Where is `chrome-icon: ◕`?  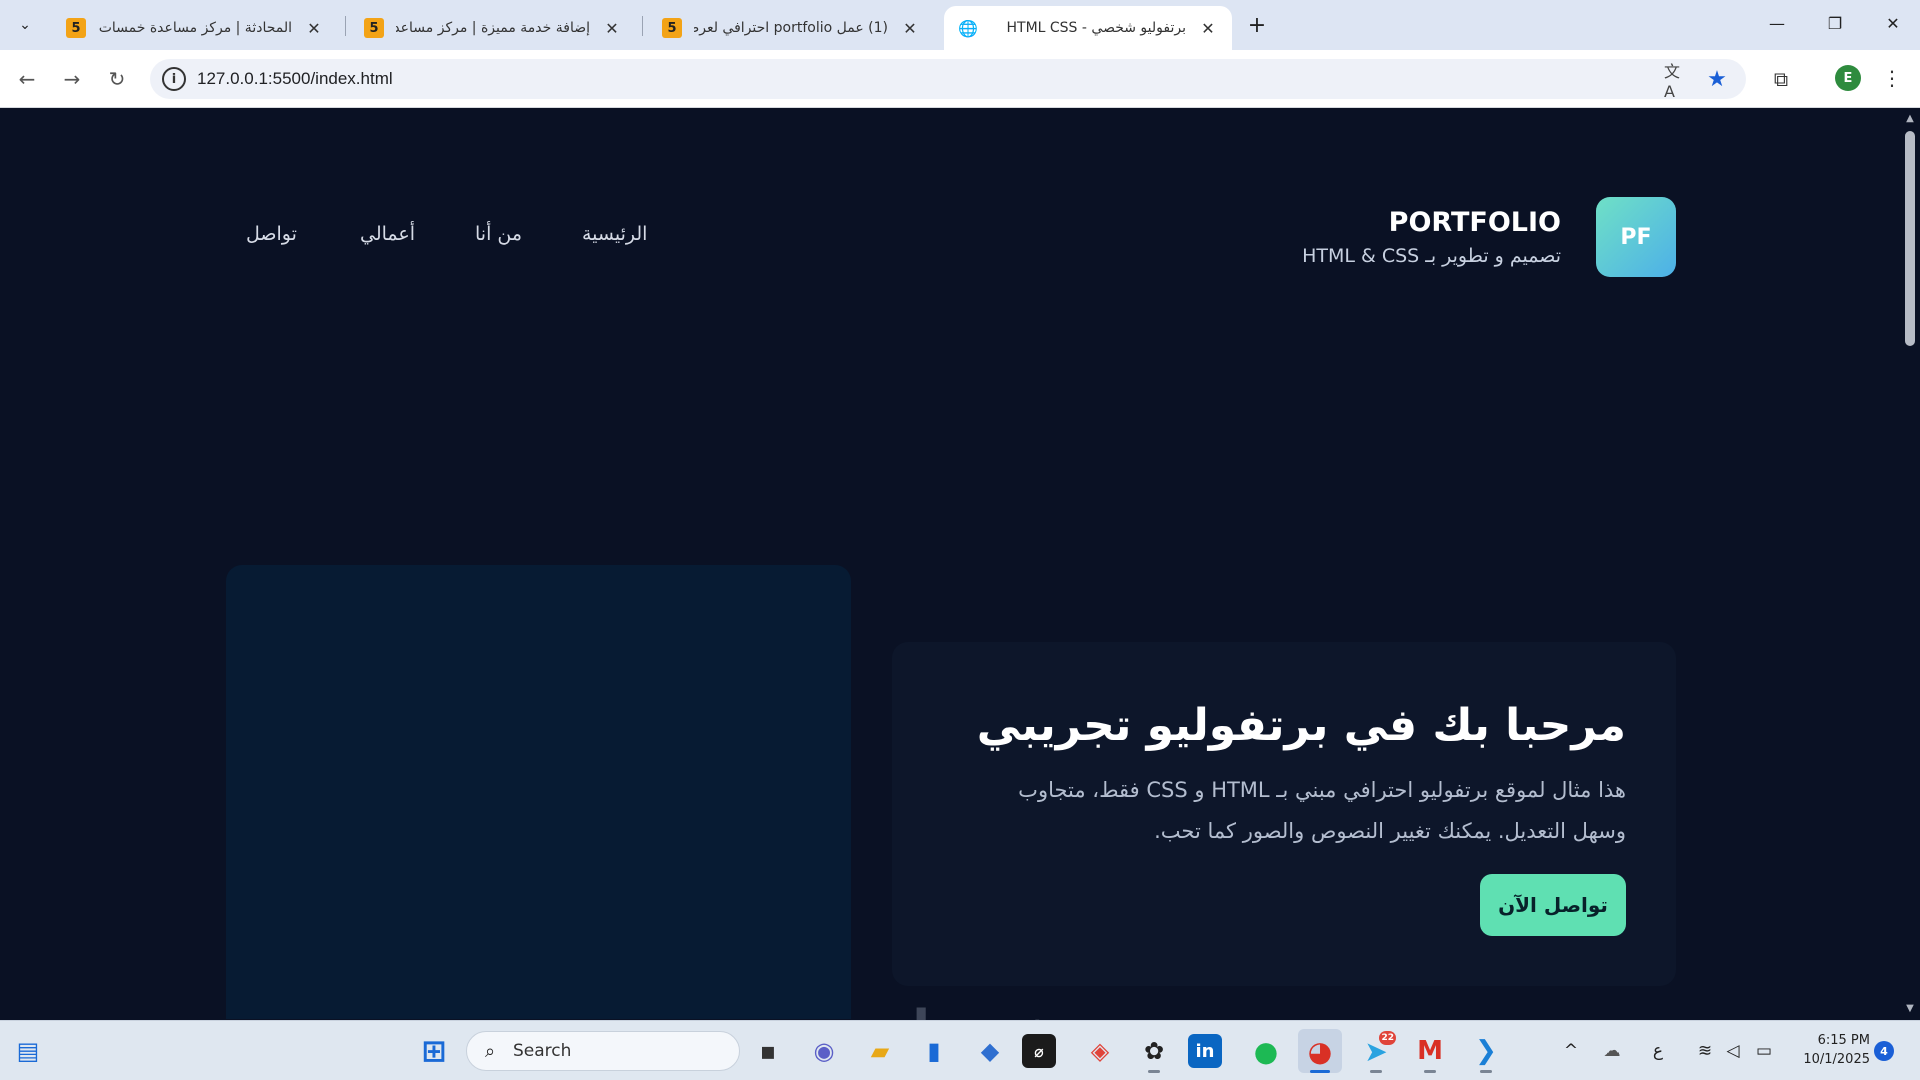 chrome-icon: ◕ is located at coordinates (1320, 1051).